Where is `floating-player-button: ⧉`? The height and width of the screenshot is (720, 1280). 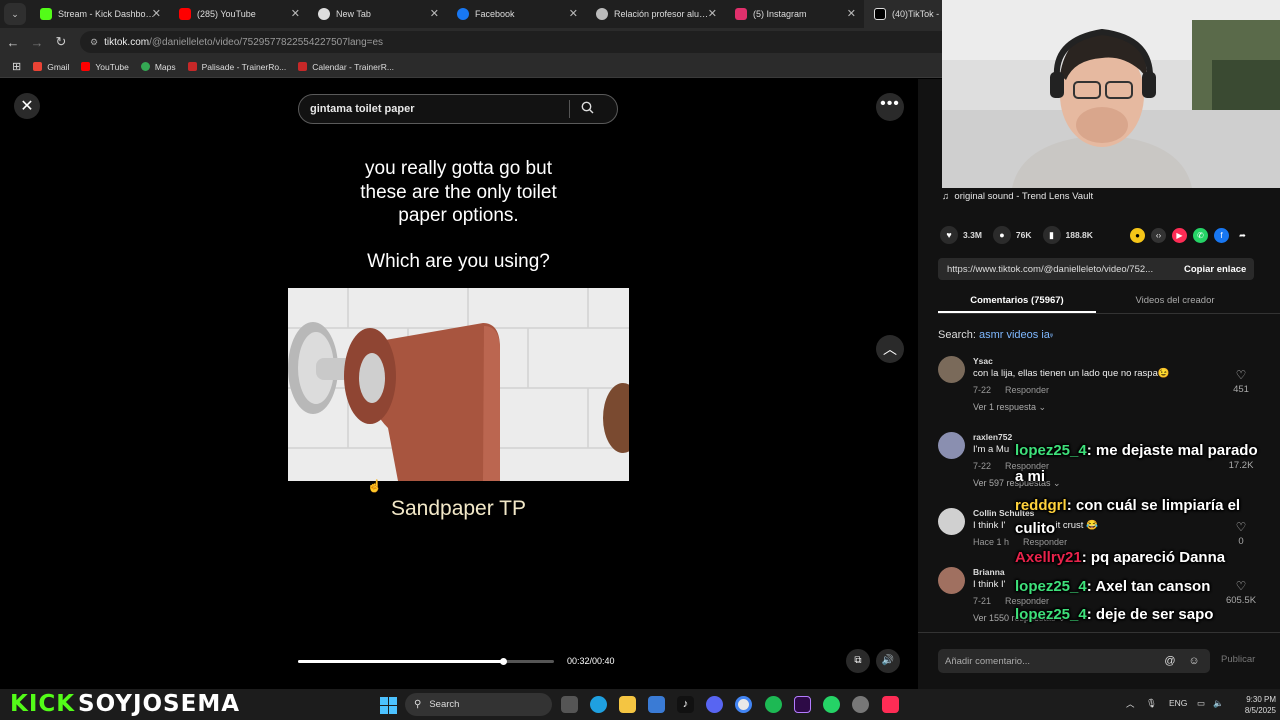 floating-player-button: ⧉ is located at coordinates (858, 661).